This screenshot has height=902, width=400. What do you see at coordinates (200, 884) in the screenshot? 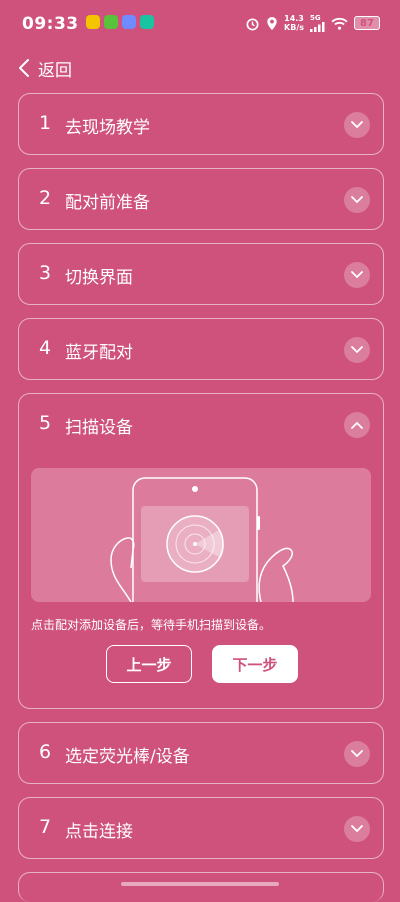
I see `home-indicator` at bounding box center [200, 884].